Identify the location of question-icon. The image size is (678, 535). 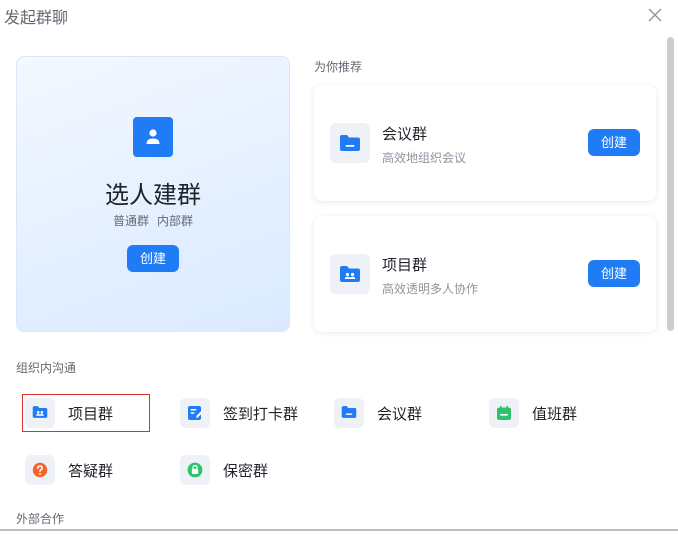
(40, 470).